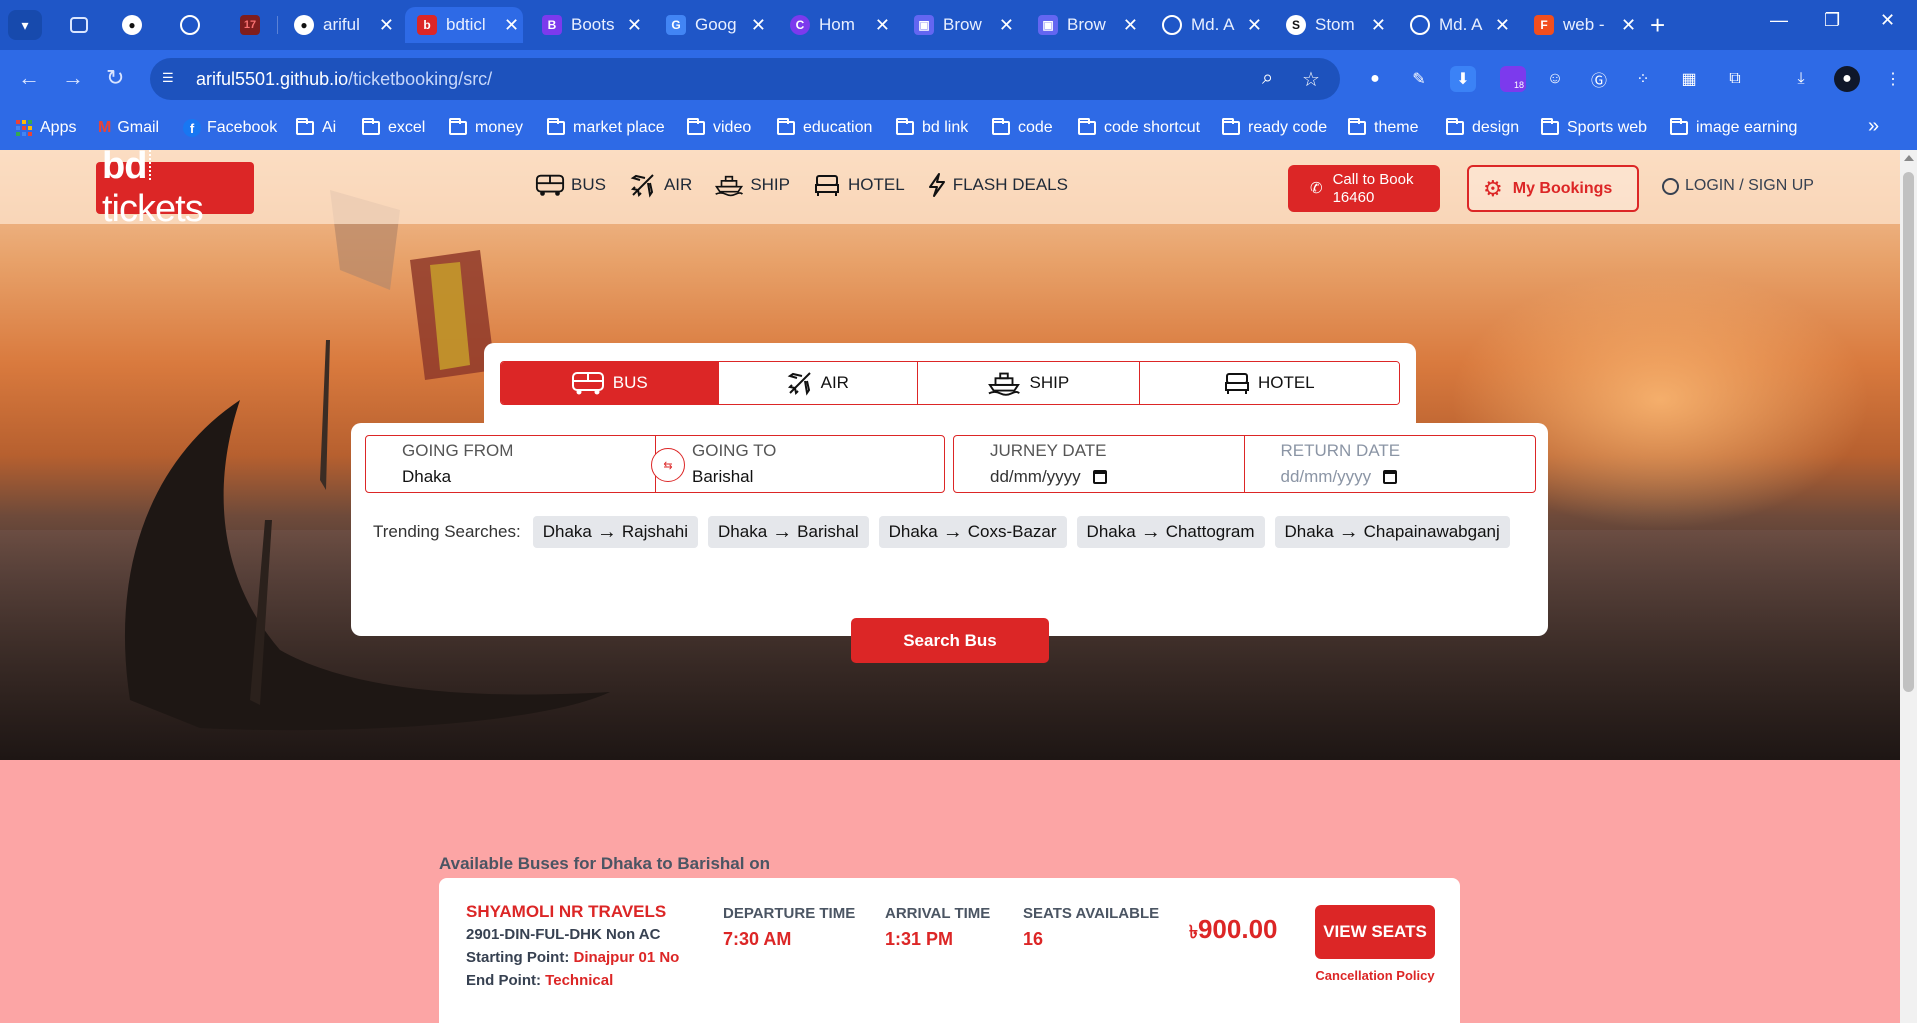 The height and width of the screenshot is (1023, 1917). What do you see at coordinates (824, 127) in the screenshot?
I see `bookmark-folder: education` at bounding box center [824, 127].